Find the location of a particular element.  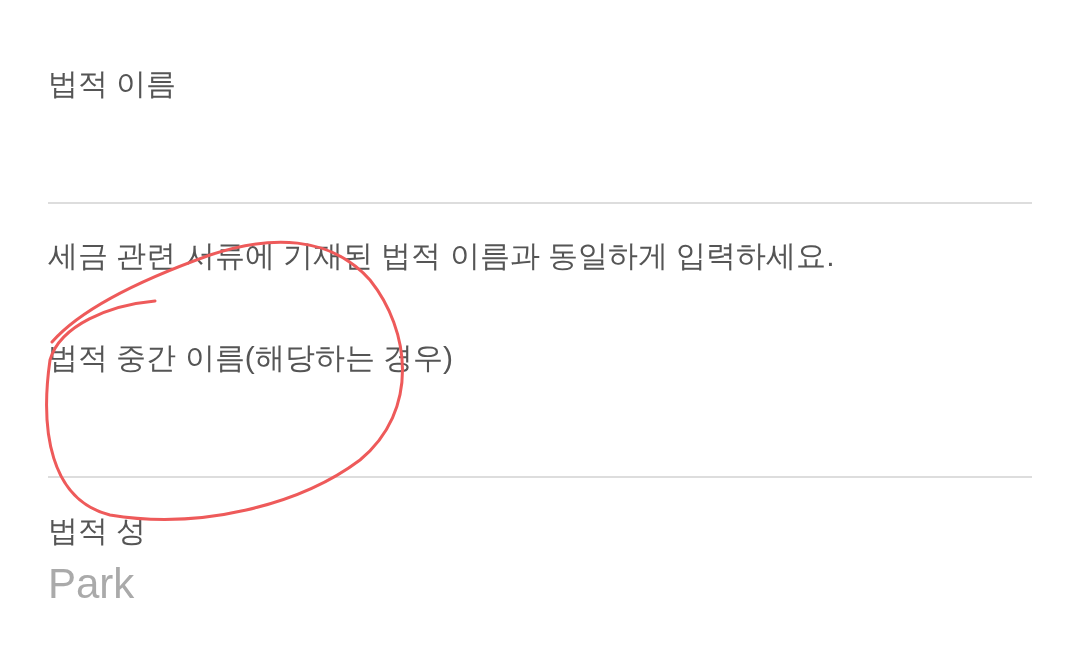

field-label: 법적 성 is located at coordinates (97, 531).